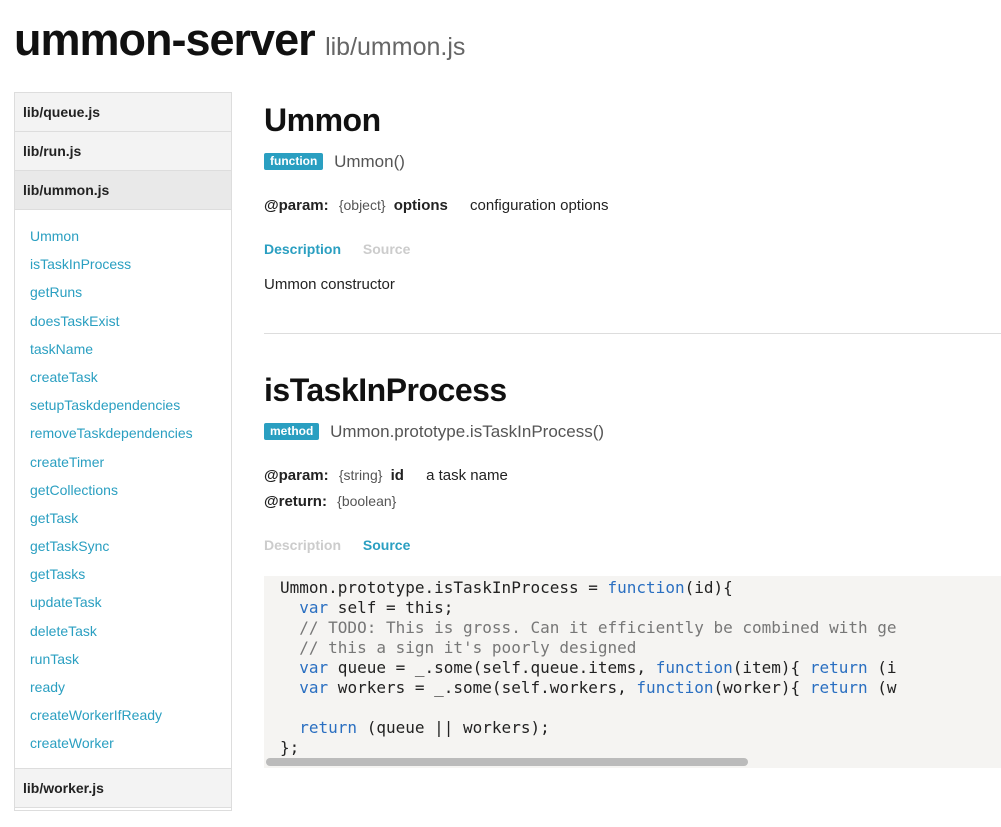  What do you see at coordinates (295, 501) in the screenshot?
I see `return-tag: @return:` at bounding box center [295, 501].